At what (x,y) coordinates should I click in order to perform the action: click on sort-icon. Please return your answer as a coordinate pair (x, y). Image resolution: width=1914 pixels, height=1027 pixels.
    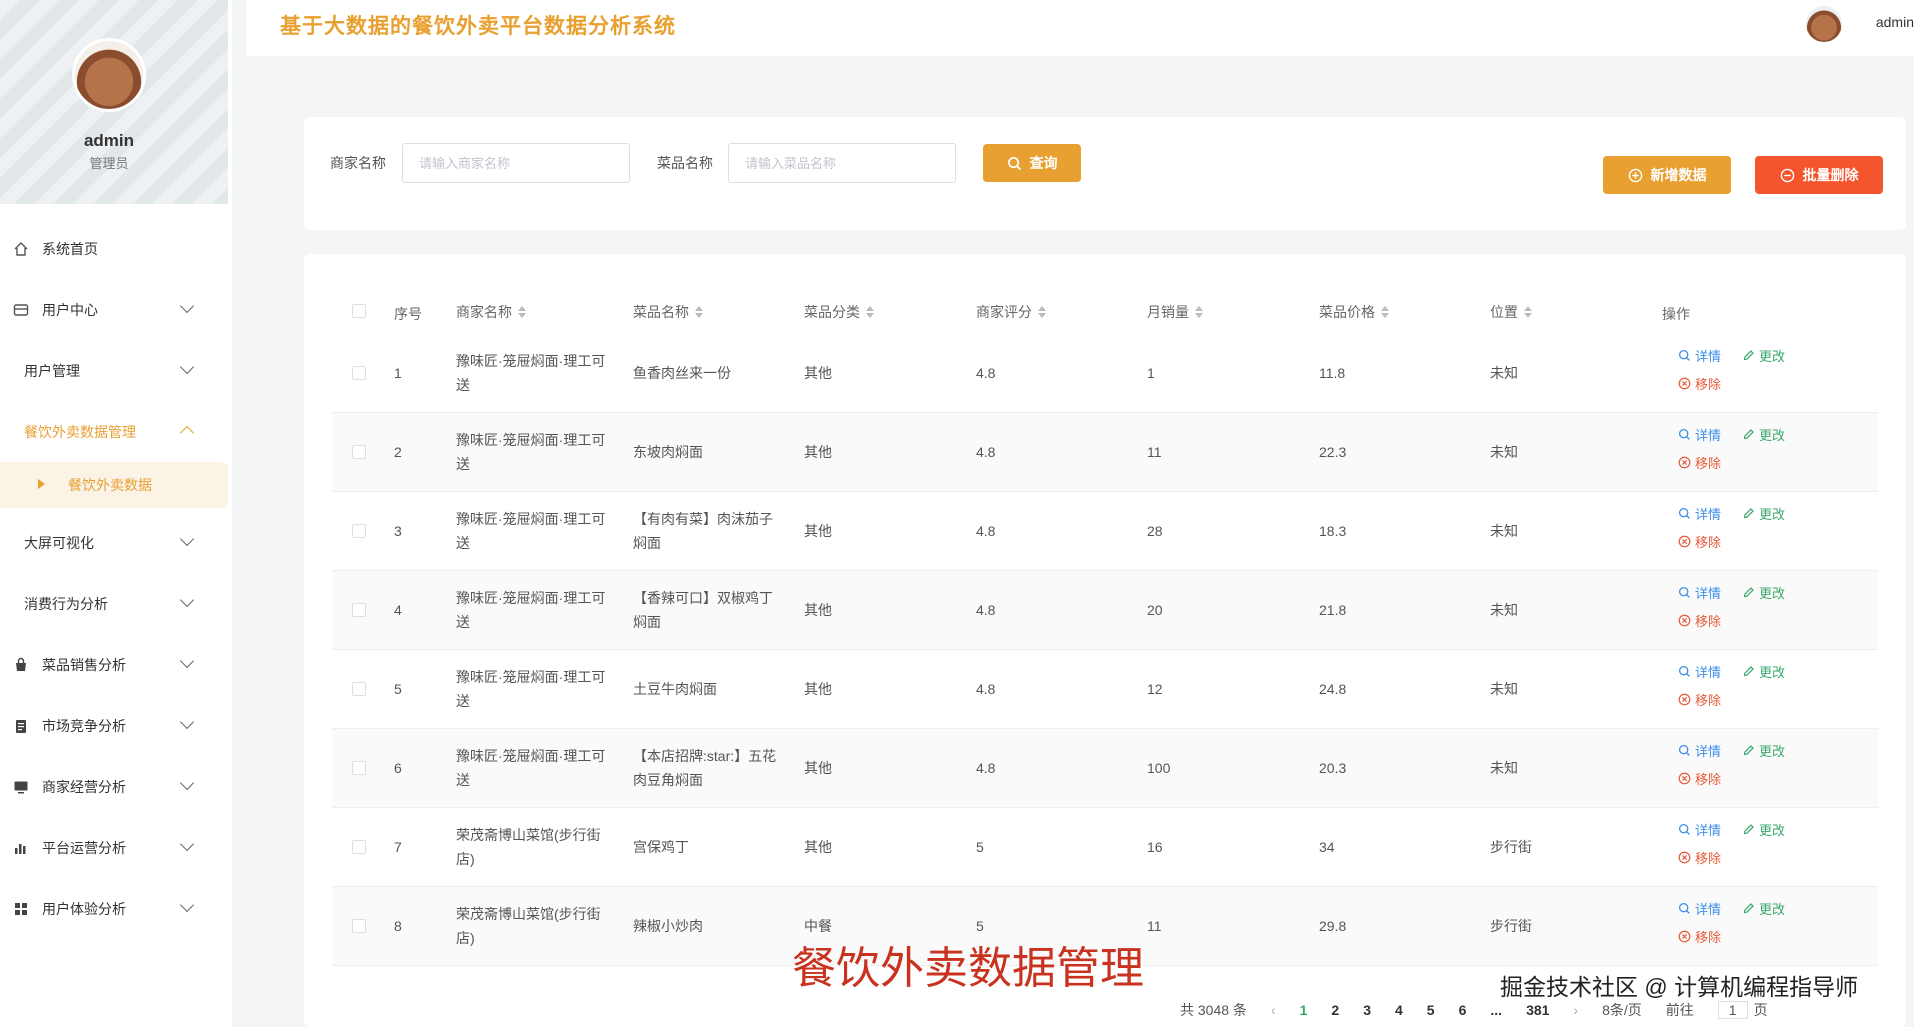
    Looking at the image, I should click on (1042, 312).